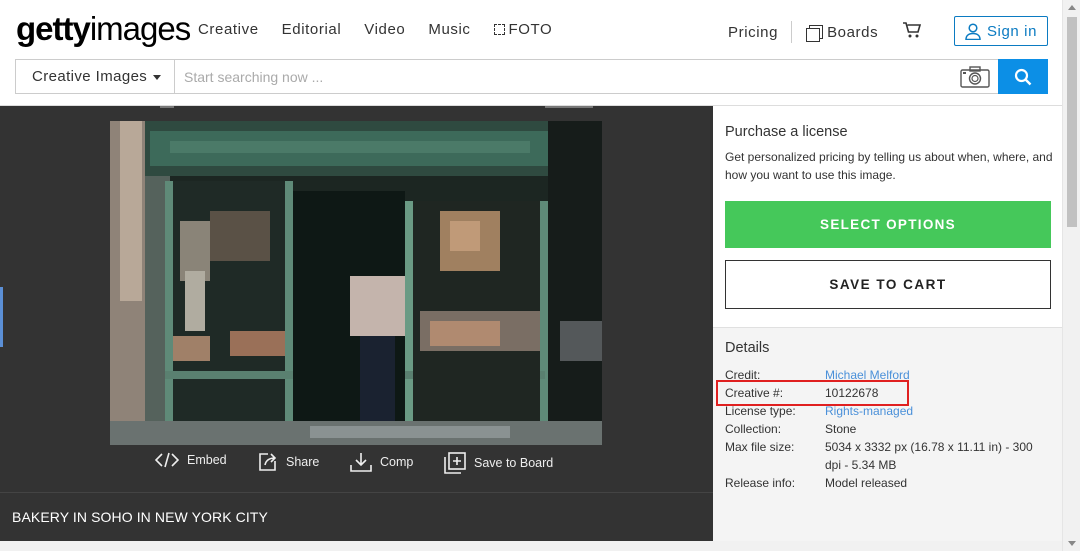 This screenshot has width=1080, height=551. I want to click on scrollbar-thumb, so click(1072, 122).